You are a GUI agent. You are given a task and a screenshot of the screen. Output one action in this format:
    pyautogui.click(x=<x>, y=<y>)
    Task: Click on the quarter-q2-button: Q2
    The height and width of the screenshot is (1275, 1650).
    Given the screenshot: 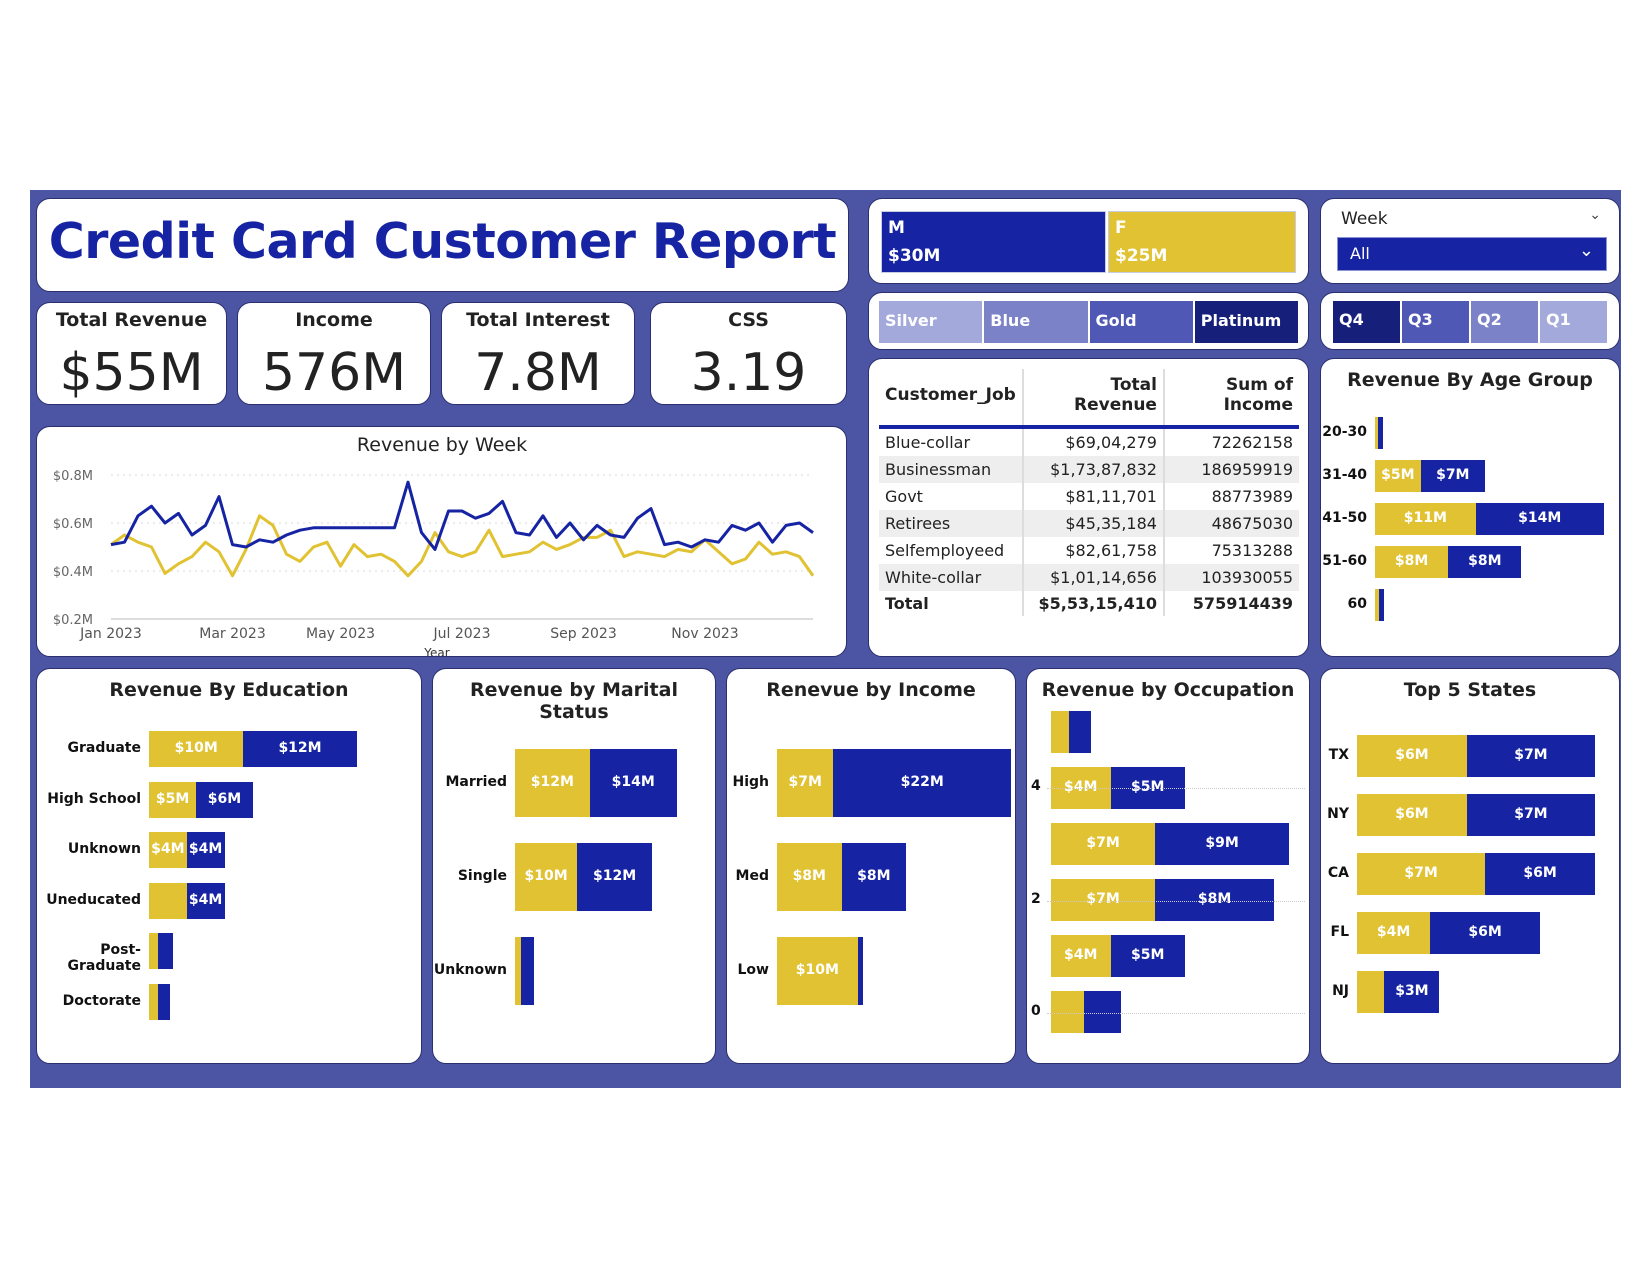 What is the action you would take?
    pyautogui.click(x=1504, y=322)
    